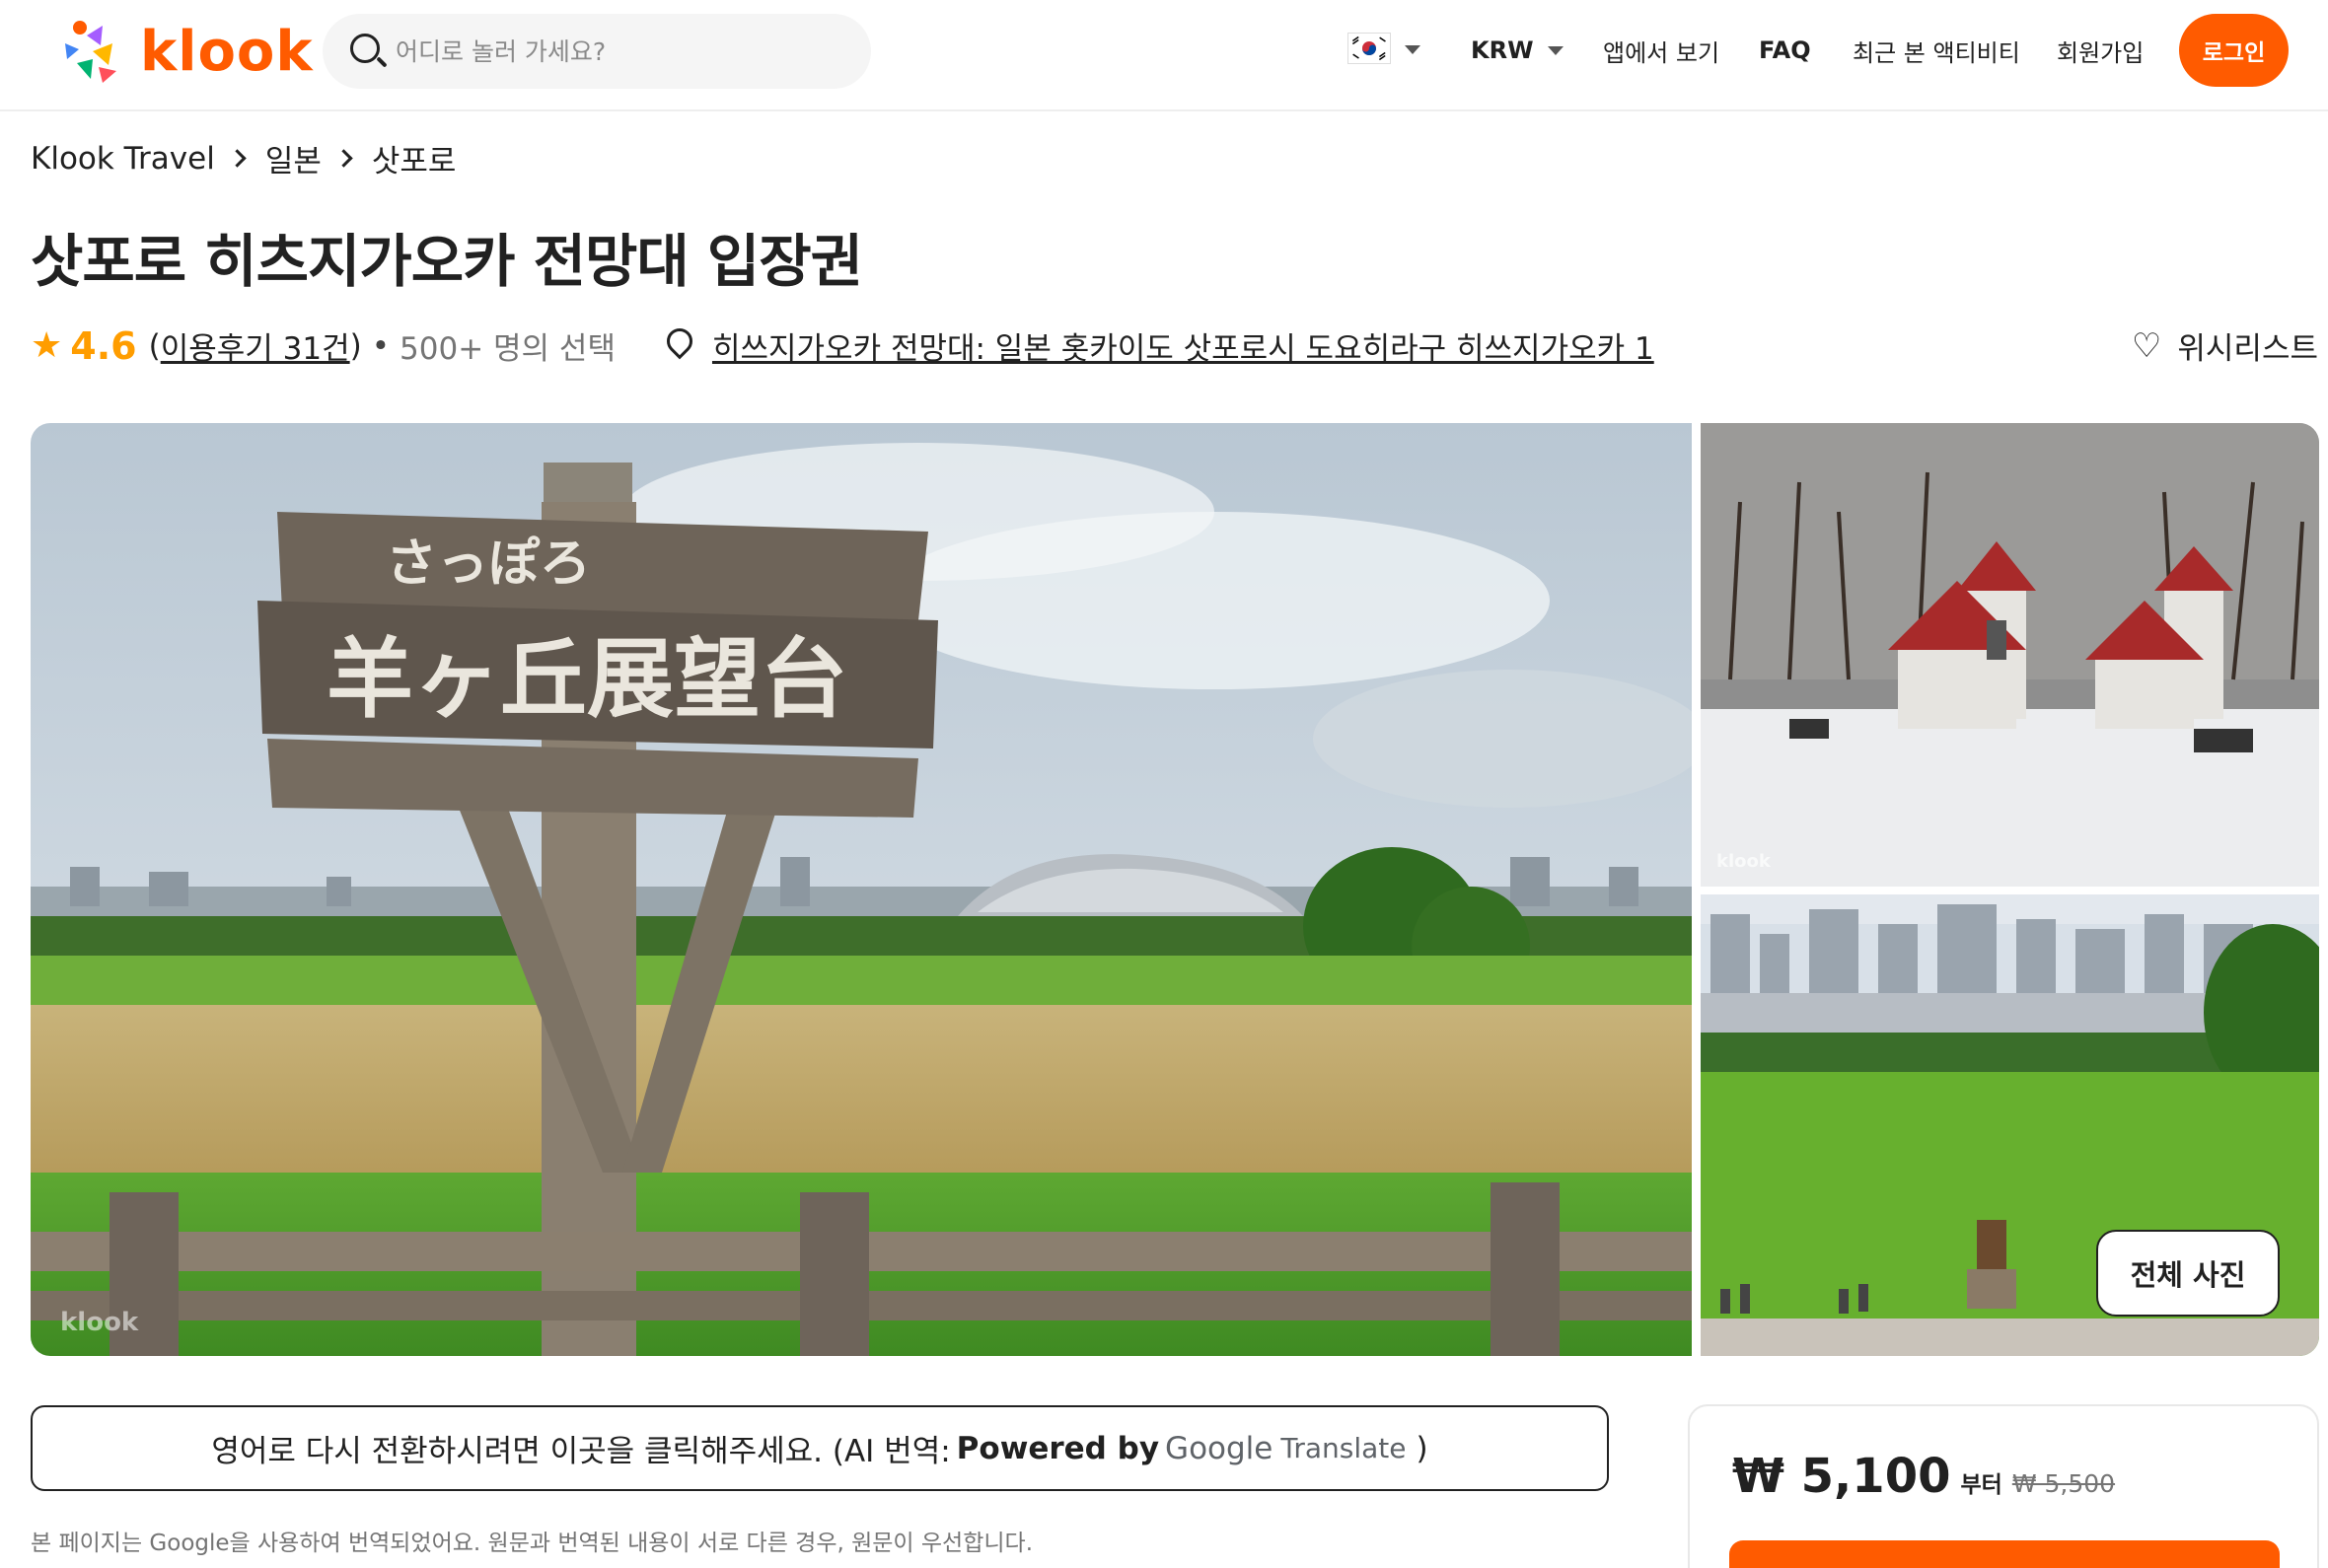 The height and width of the screenshot is (1568, 2328). I want to click on google-logo: Google, so click(1219, 1448).